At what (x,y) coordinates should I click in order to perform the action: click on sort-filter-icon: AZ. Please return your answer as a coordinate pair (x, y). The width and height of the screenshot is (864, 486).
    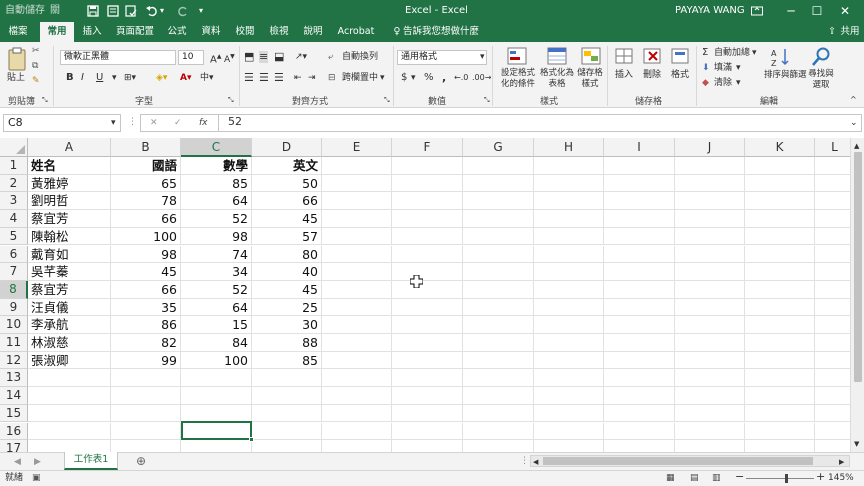
    Looking at the image, I should click on (781, 57).